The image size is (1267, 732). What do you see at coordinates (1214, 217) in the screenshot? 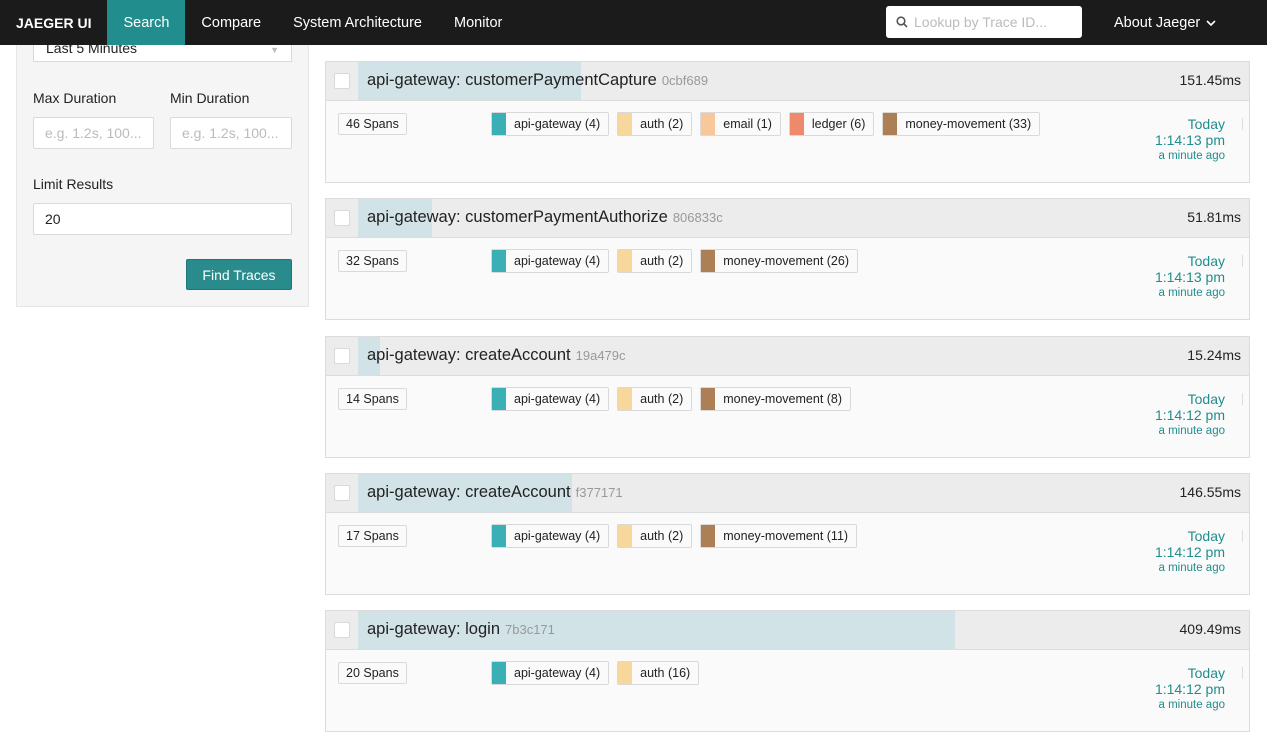
I see `trace-duration: 51.81ms` at bounding box center [1214, 217].